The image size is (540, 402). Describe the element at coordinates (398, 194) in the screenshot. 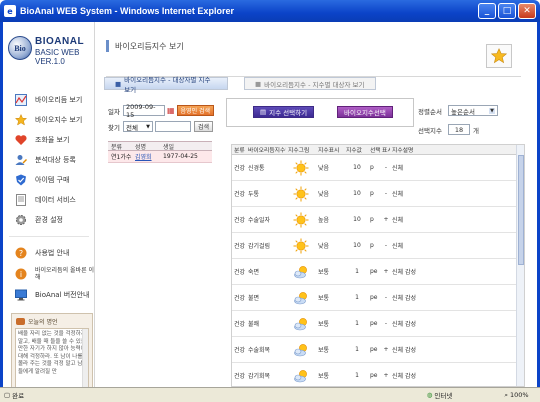

I see `cell-description: 신체` at that location.